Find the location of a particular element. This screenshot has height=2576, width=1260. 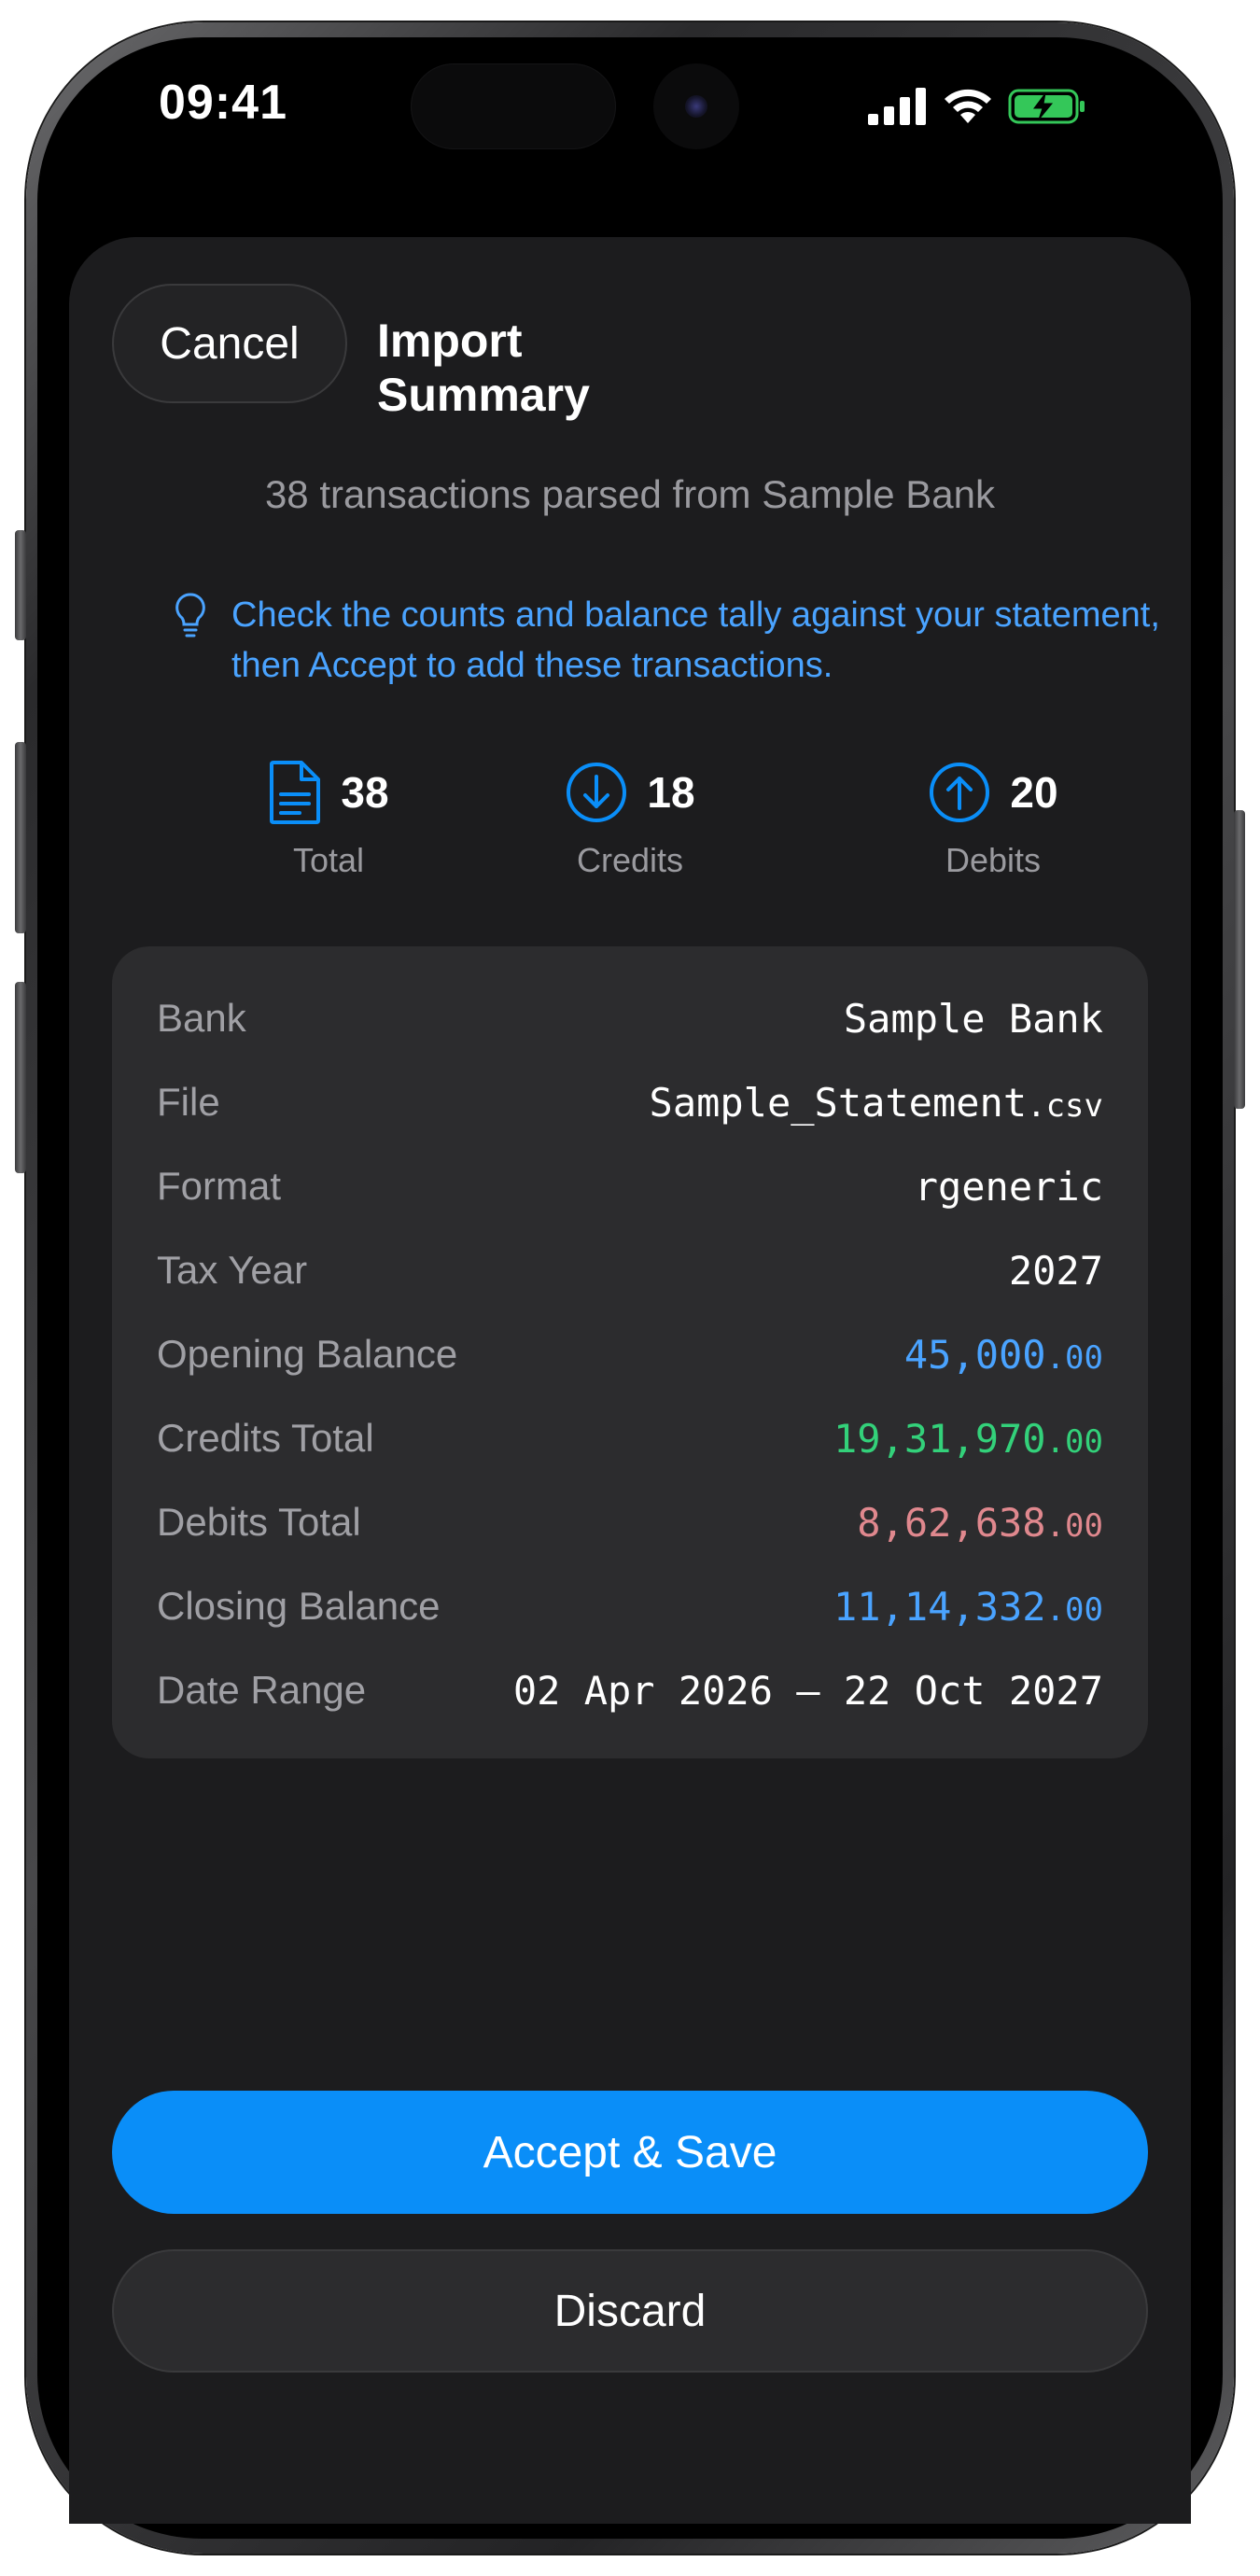

lightbulb-icon is located at coordinates (190, 615).